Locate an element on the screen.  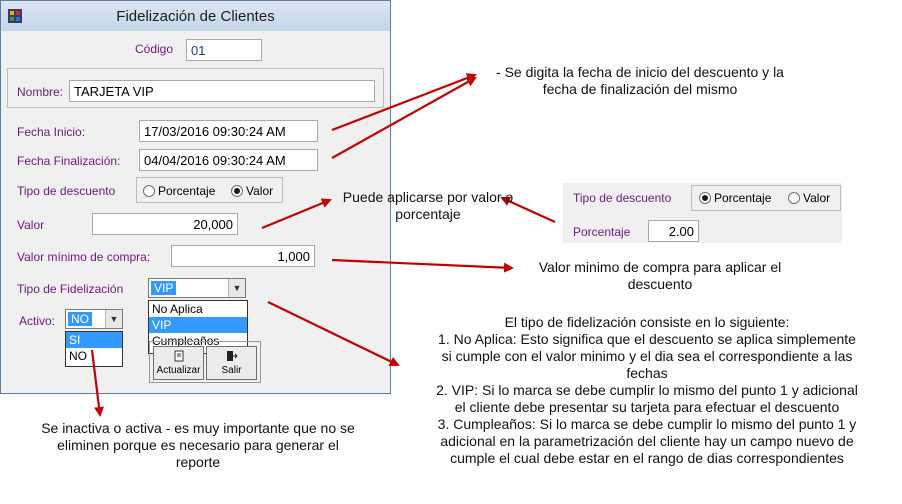
note-line: Puede aplicarse por valor o is located at coordinates (428, 197).